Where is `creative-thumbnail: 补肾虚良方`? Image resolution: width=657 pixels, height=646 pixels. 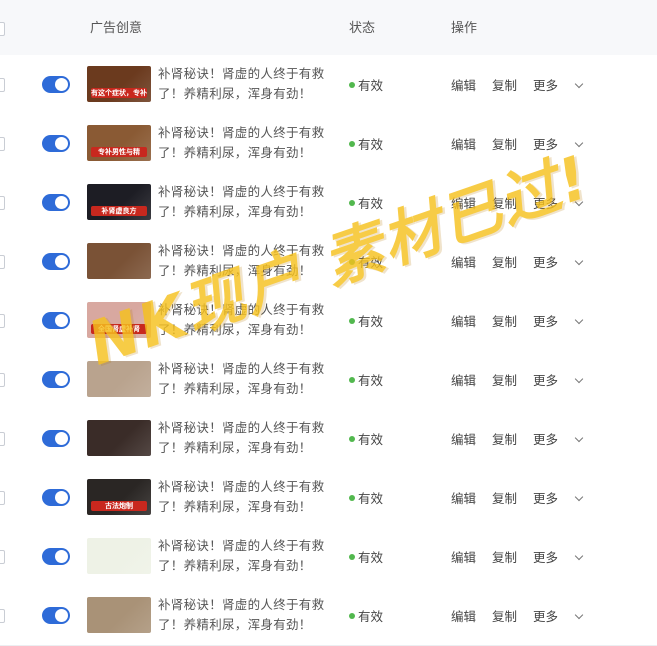
creative-thumbnail: 补肾虚良方 is located at coordinates (119, 202).